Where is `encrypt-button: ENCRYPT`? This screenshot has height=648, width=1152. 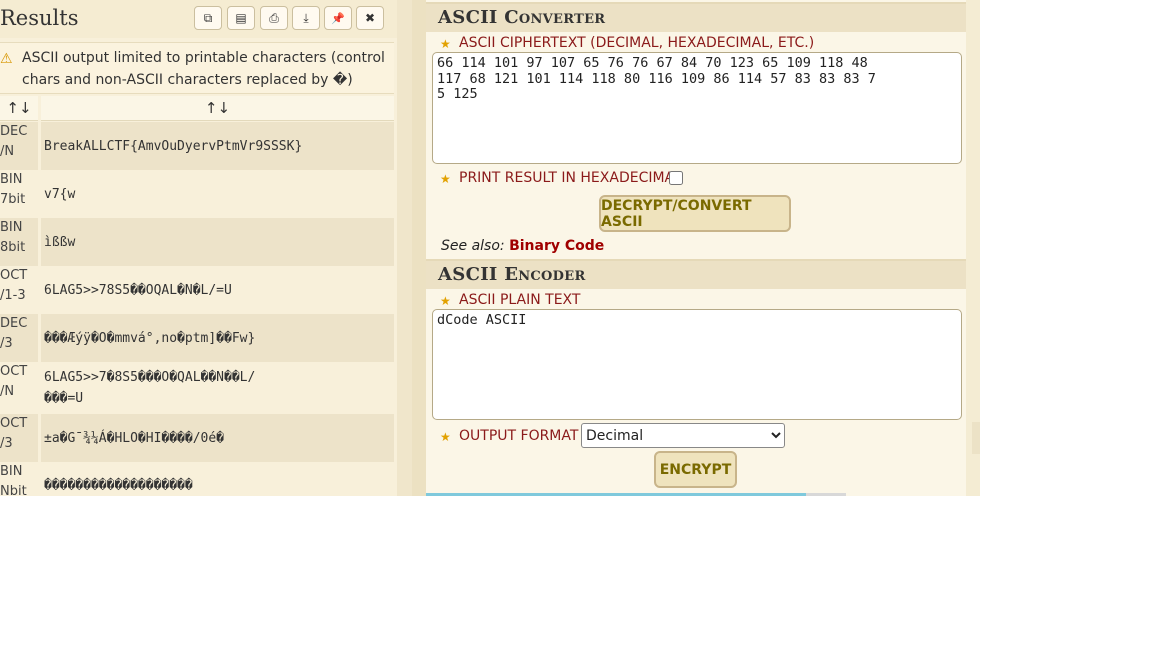 encrypt-button: ENCRYPT is located at coordinates (695, 469).